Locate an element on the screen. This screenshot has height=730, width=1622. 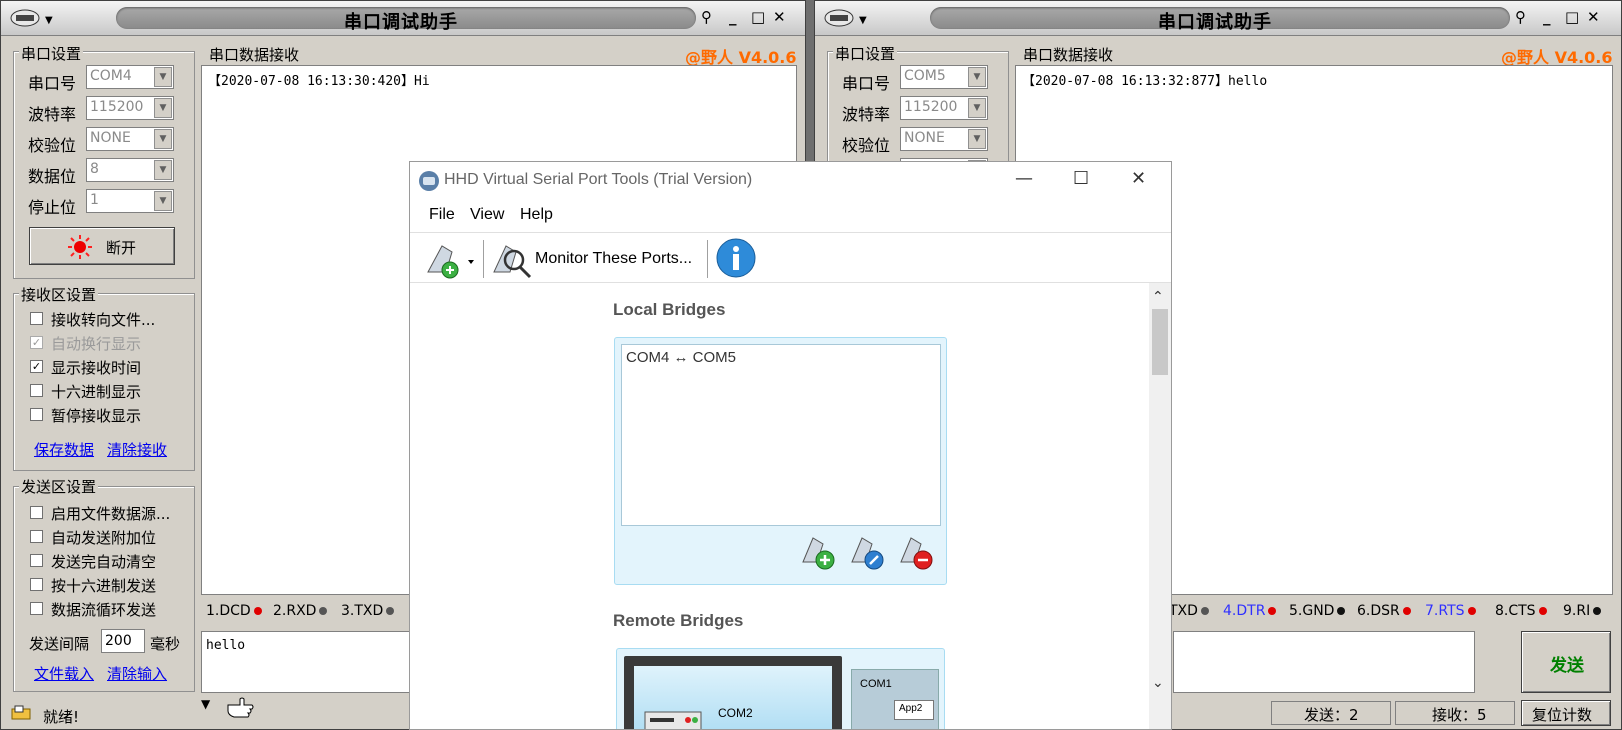
add-port-dropdown-button is located at coordinates (451, 261).